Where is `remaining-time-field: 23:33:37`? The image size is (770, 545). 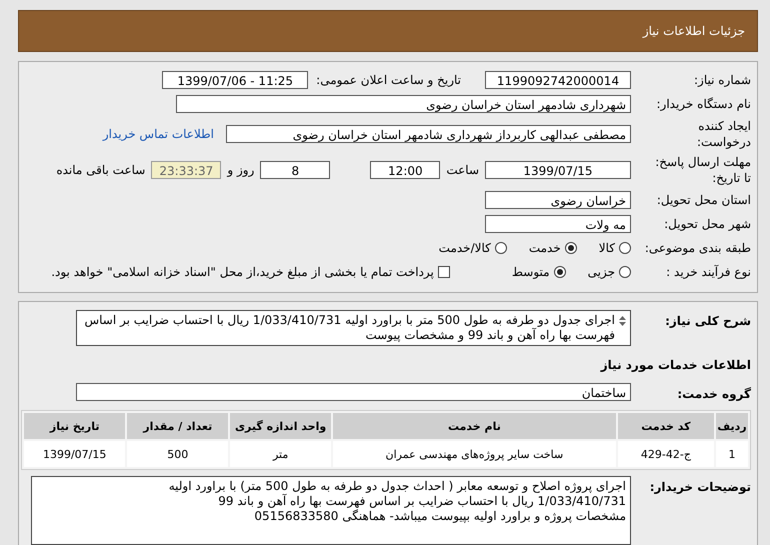 remaining-time-field: 23:33:37 is located at coordinates (186, 170).